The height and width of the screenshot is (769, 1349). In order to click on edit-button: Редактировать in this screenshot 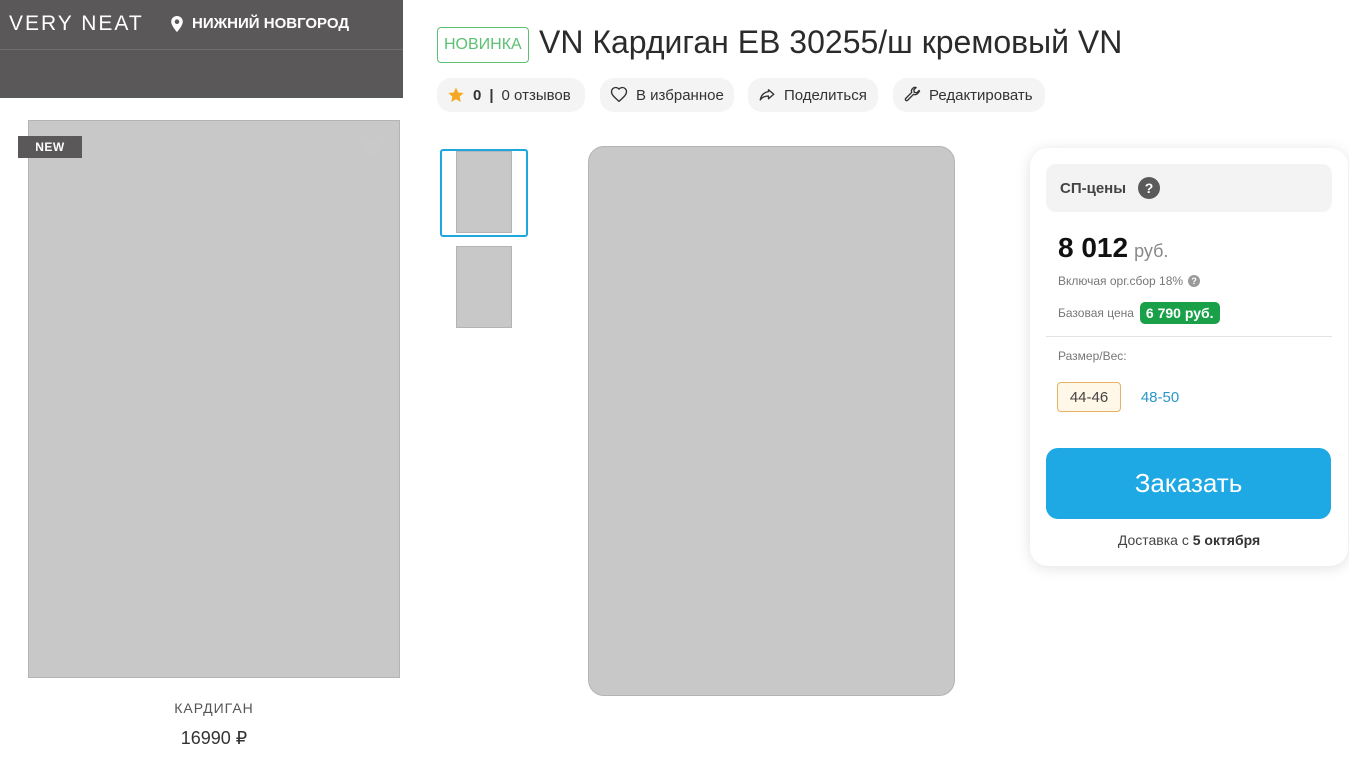, I will do `click(969, 95)`.